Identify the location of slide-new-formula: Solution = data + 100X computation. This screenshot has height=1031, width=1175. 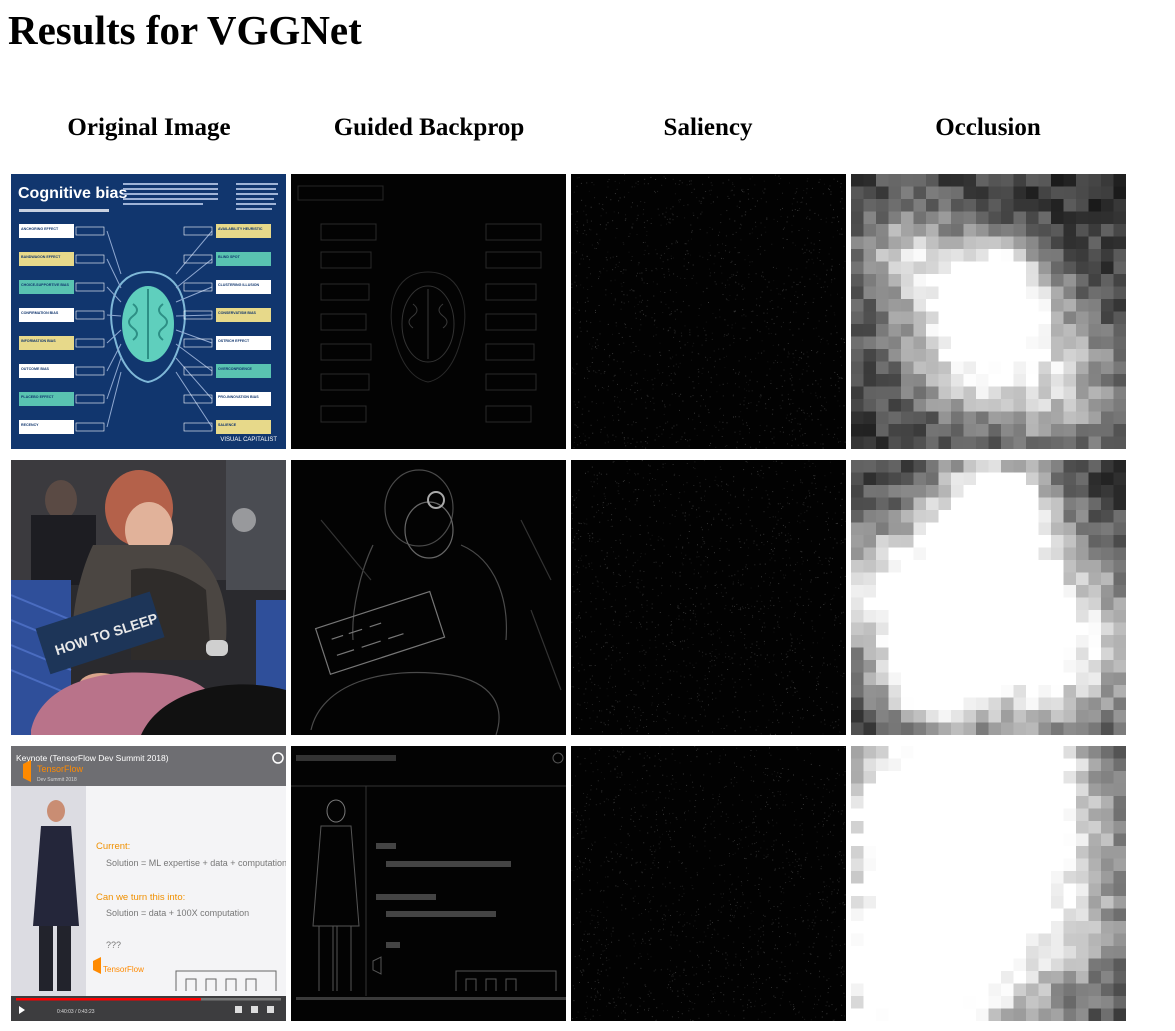
(177, 913).